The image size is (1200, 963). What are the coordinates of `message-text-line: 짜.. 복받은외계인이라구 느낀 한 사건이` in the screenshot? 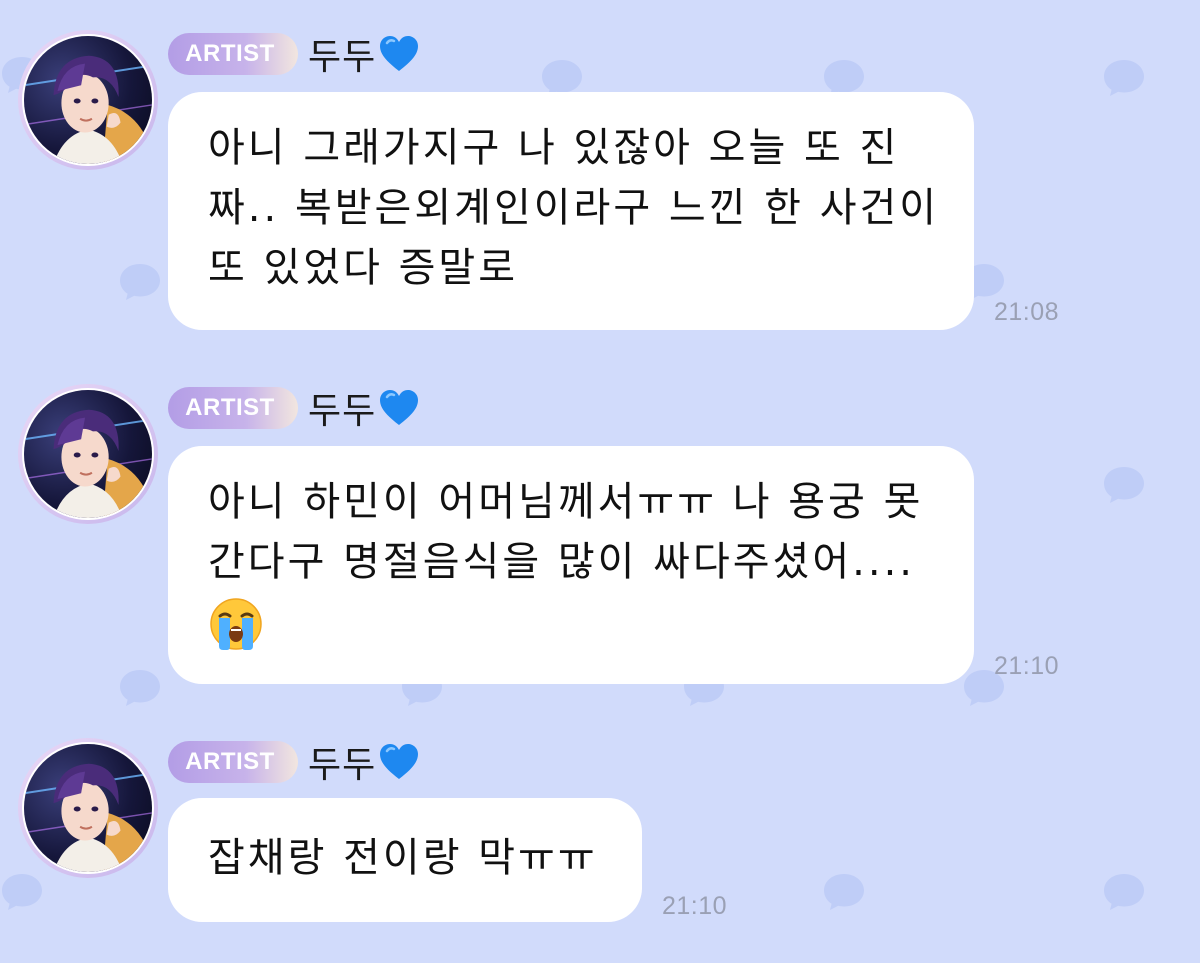 It's located at (574, 208).